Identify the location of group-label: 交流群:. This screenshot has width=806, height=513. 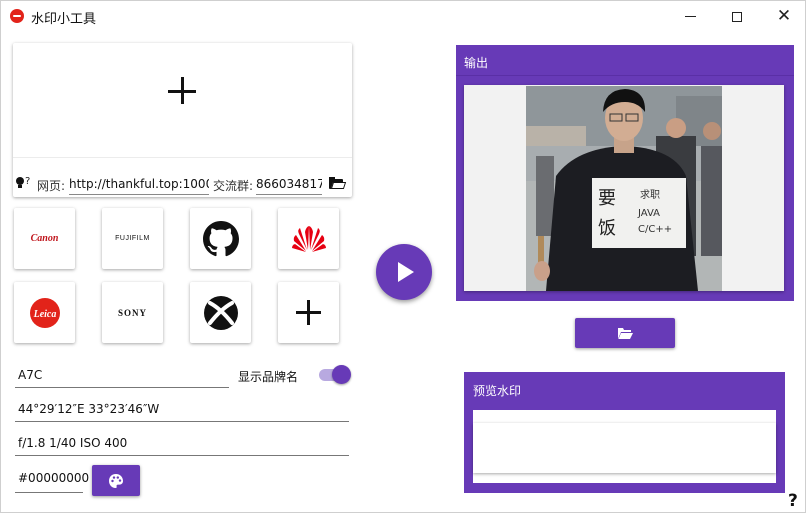
(233, 186).